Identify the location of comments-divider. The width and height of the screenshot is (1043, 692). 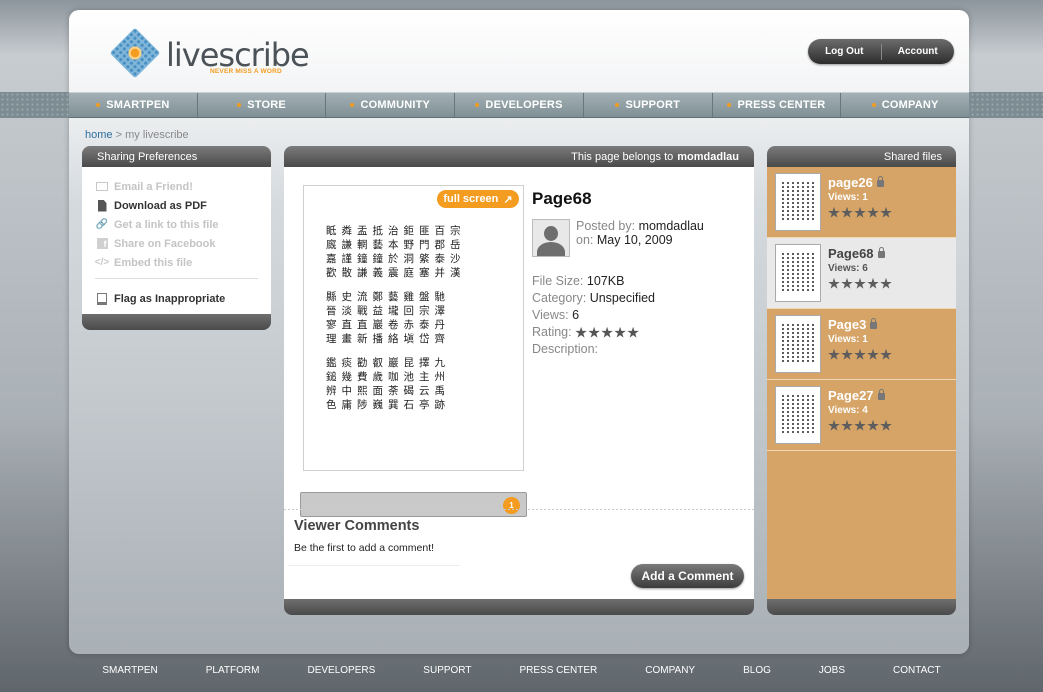
(519, 509).